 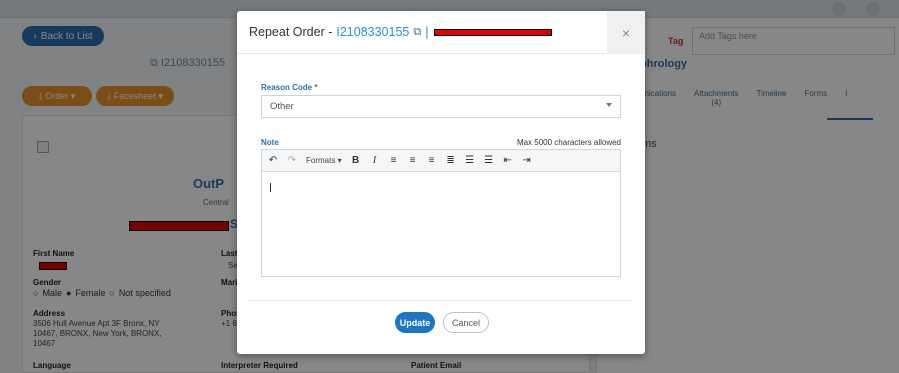 What do you see at coordinates (441, 161) in the screenshot?
I see `editor-toolbar: ↶ ↷ Formats ▾ B I ≡ ≡ ≡ ≣ ☰ ☰ ⇤ ⇥` at bounding box center [441, 161].